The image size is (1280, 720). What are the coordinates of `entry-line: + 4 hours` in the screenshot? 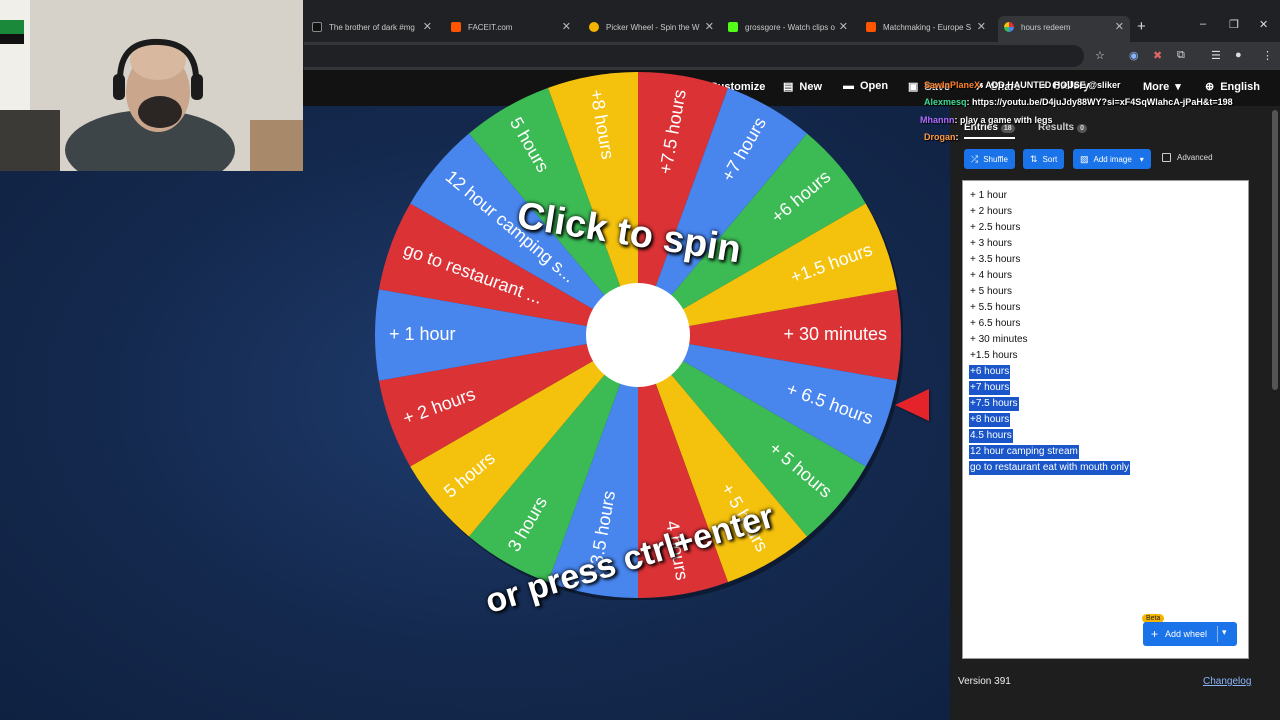 It's located at (991, 275).